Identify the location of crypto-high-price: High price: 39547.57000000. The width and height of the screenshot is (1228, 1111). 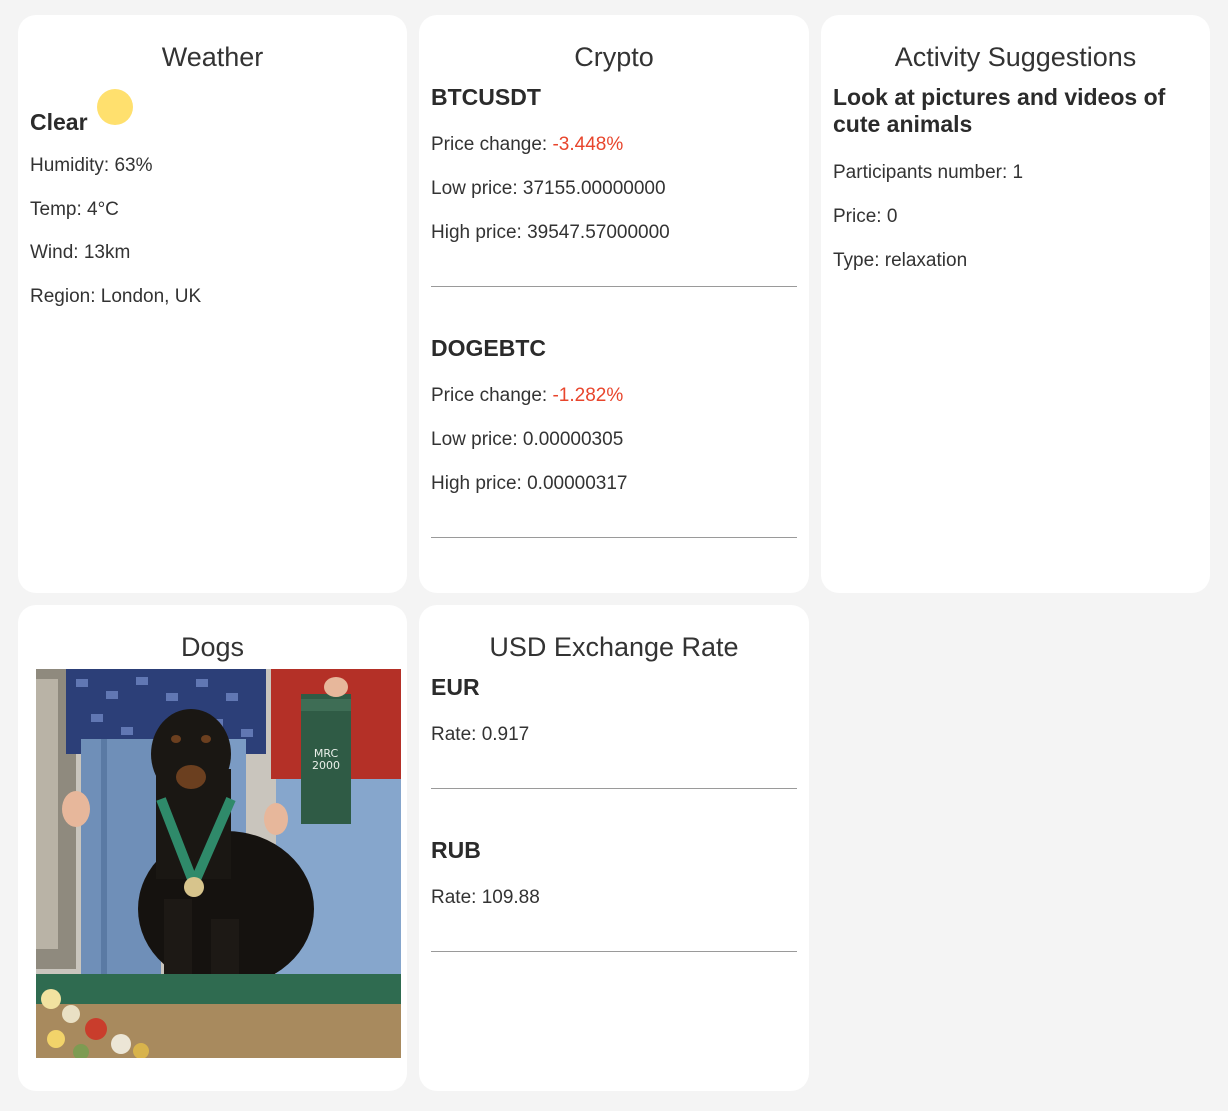
(550, 232).